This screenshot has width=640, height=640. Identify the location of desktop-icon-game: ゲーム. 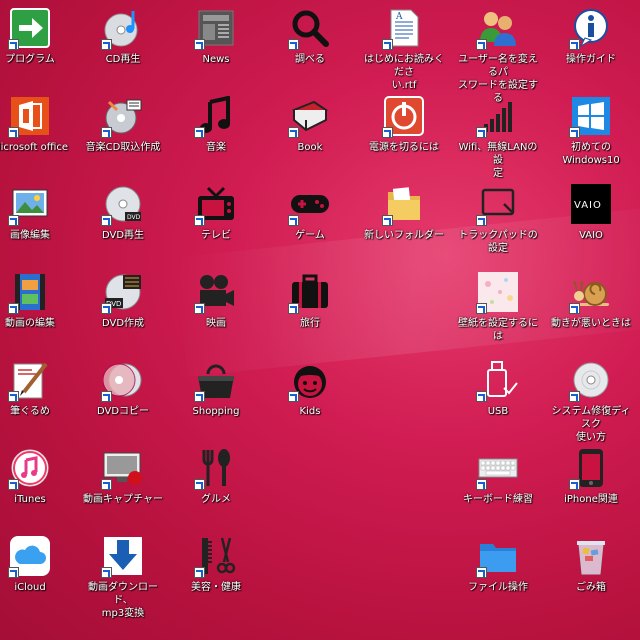
(310, 223).